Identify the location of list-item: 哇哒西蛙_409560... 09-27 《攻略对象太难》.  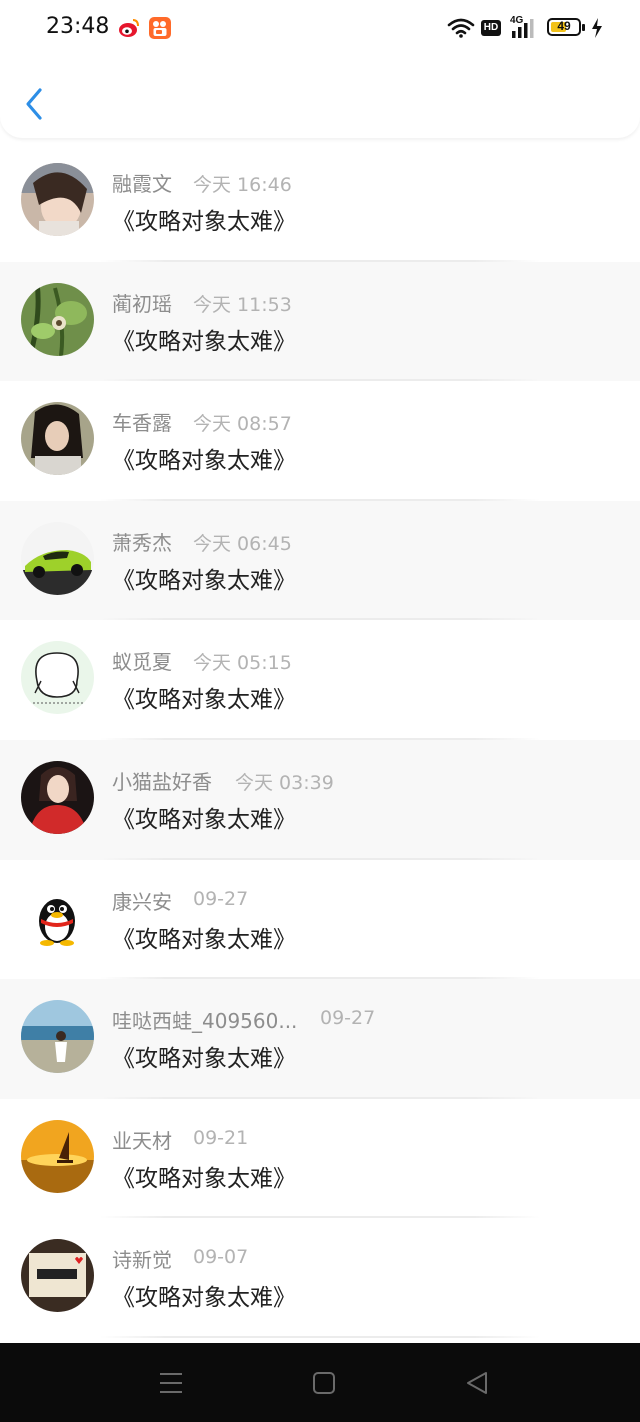
(320, 1039).